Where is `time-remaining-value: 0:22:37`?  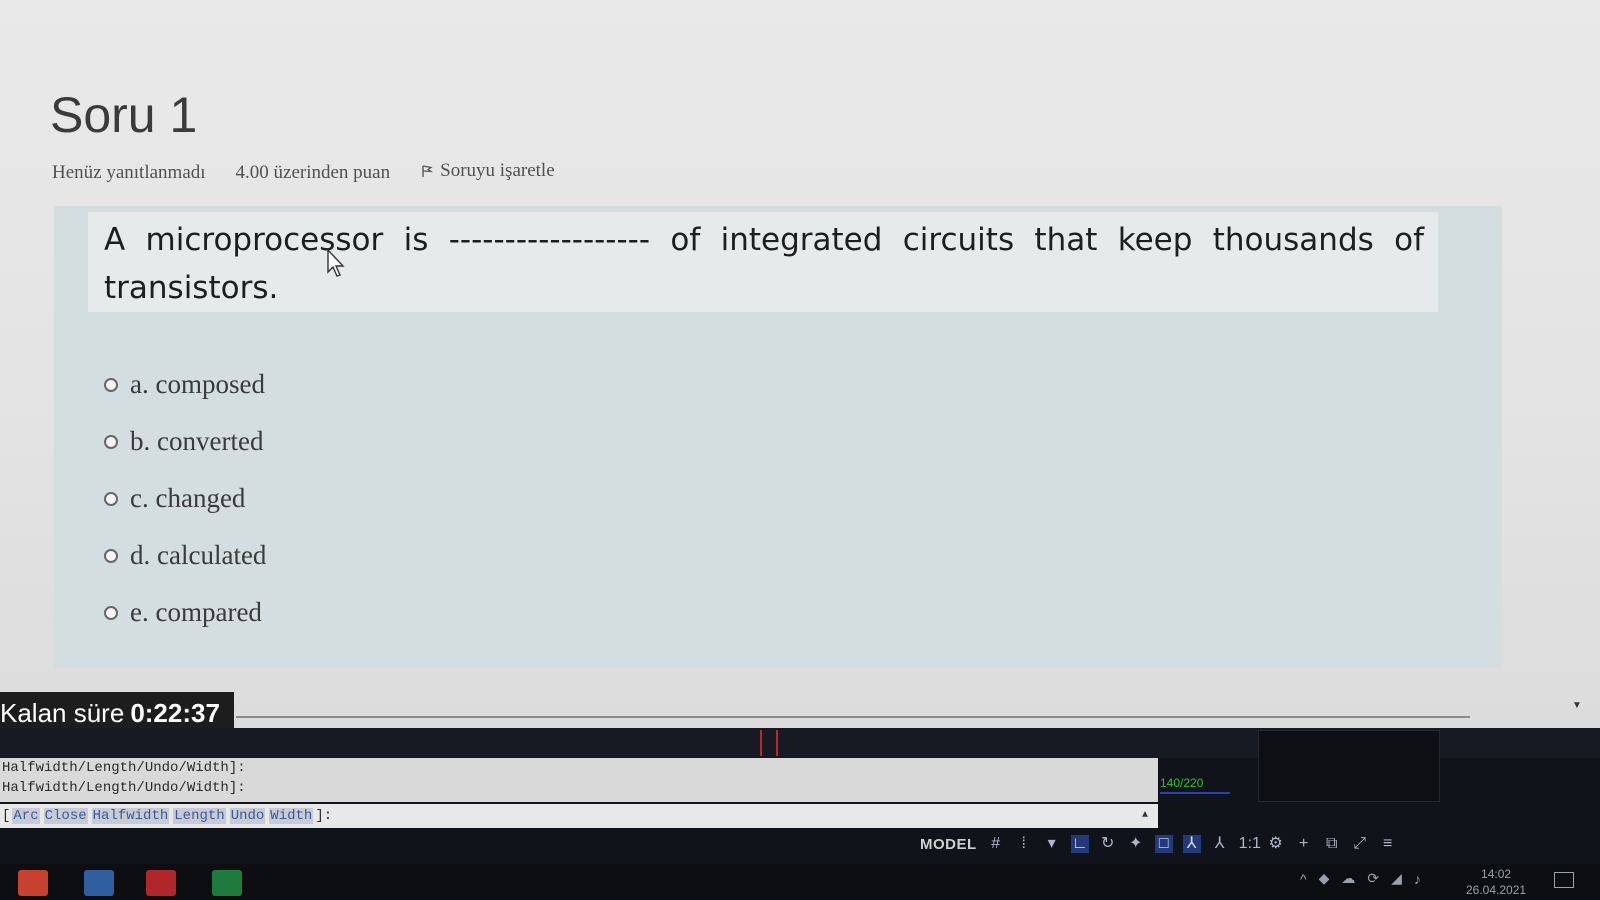 time-remaining-value: 0:22:37 is located at coordinates (175, 712).